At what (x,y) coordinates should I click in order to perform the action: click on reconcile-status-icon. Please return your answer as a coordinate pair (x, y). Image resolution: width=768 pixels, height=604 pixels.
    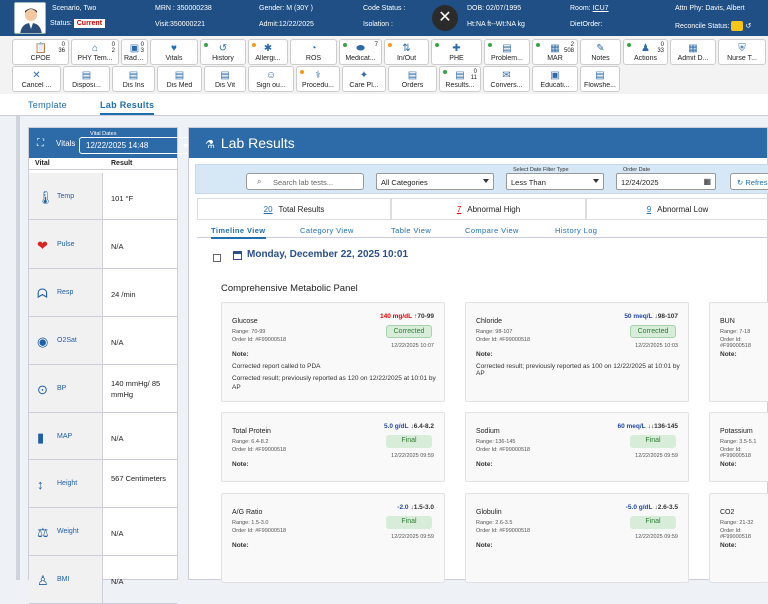
    Looking at the image, I should click on (737, 26).